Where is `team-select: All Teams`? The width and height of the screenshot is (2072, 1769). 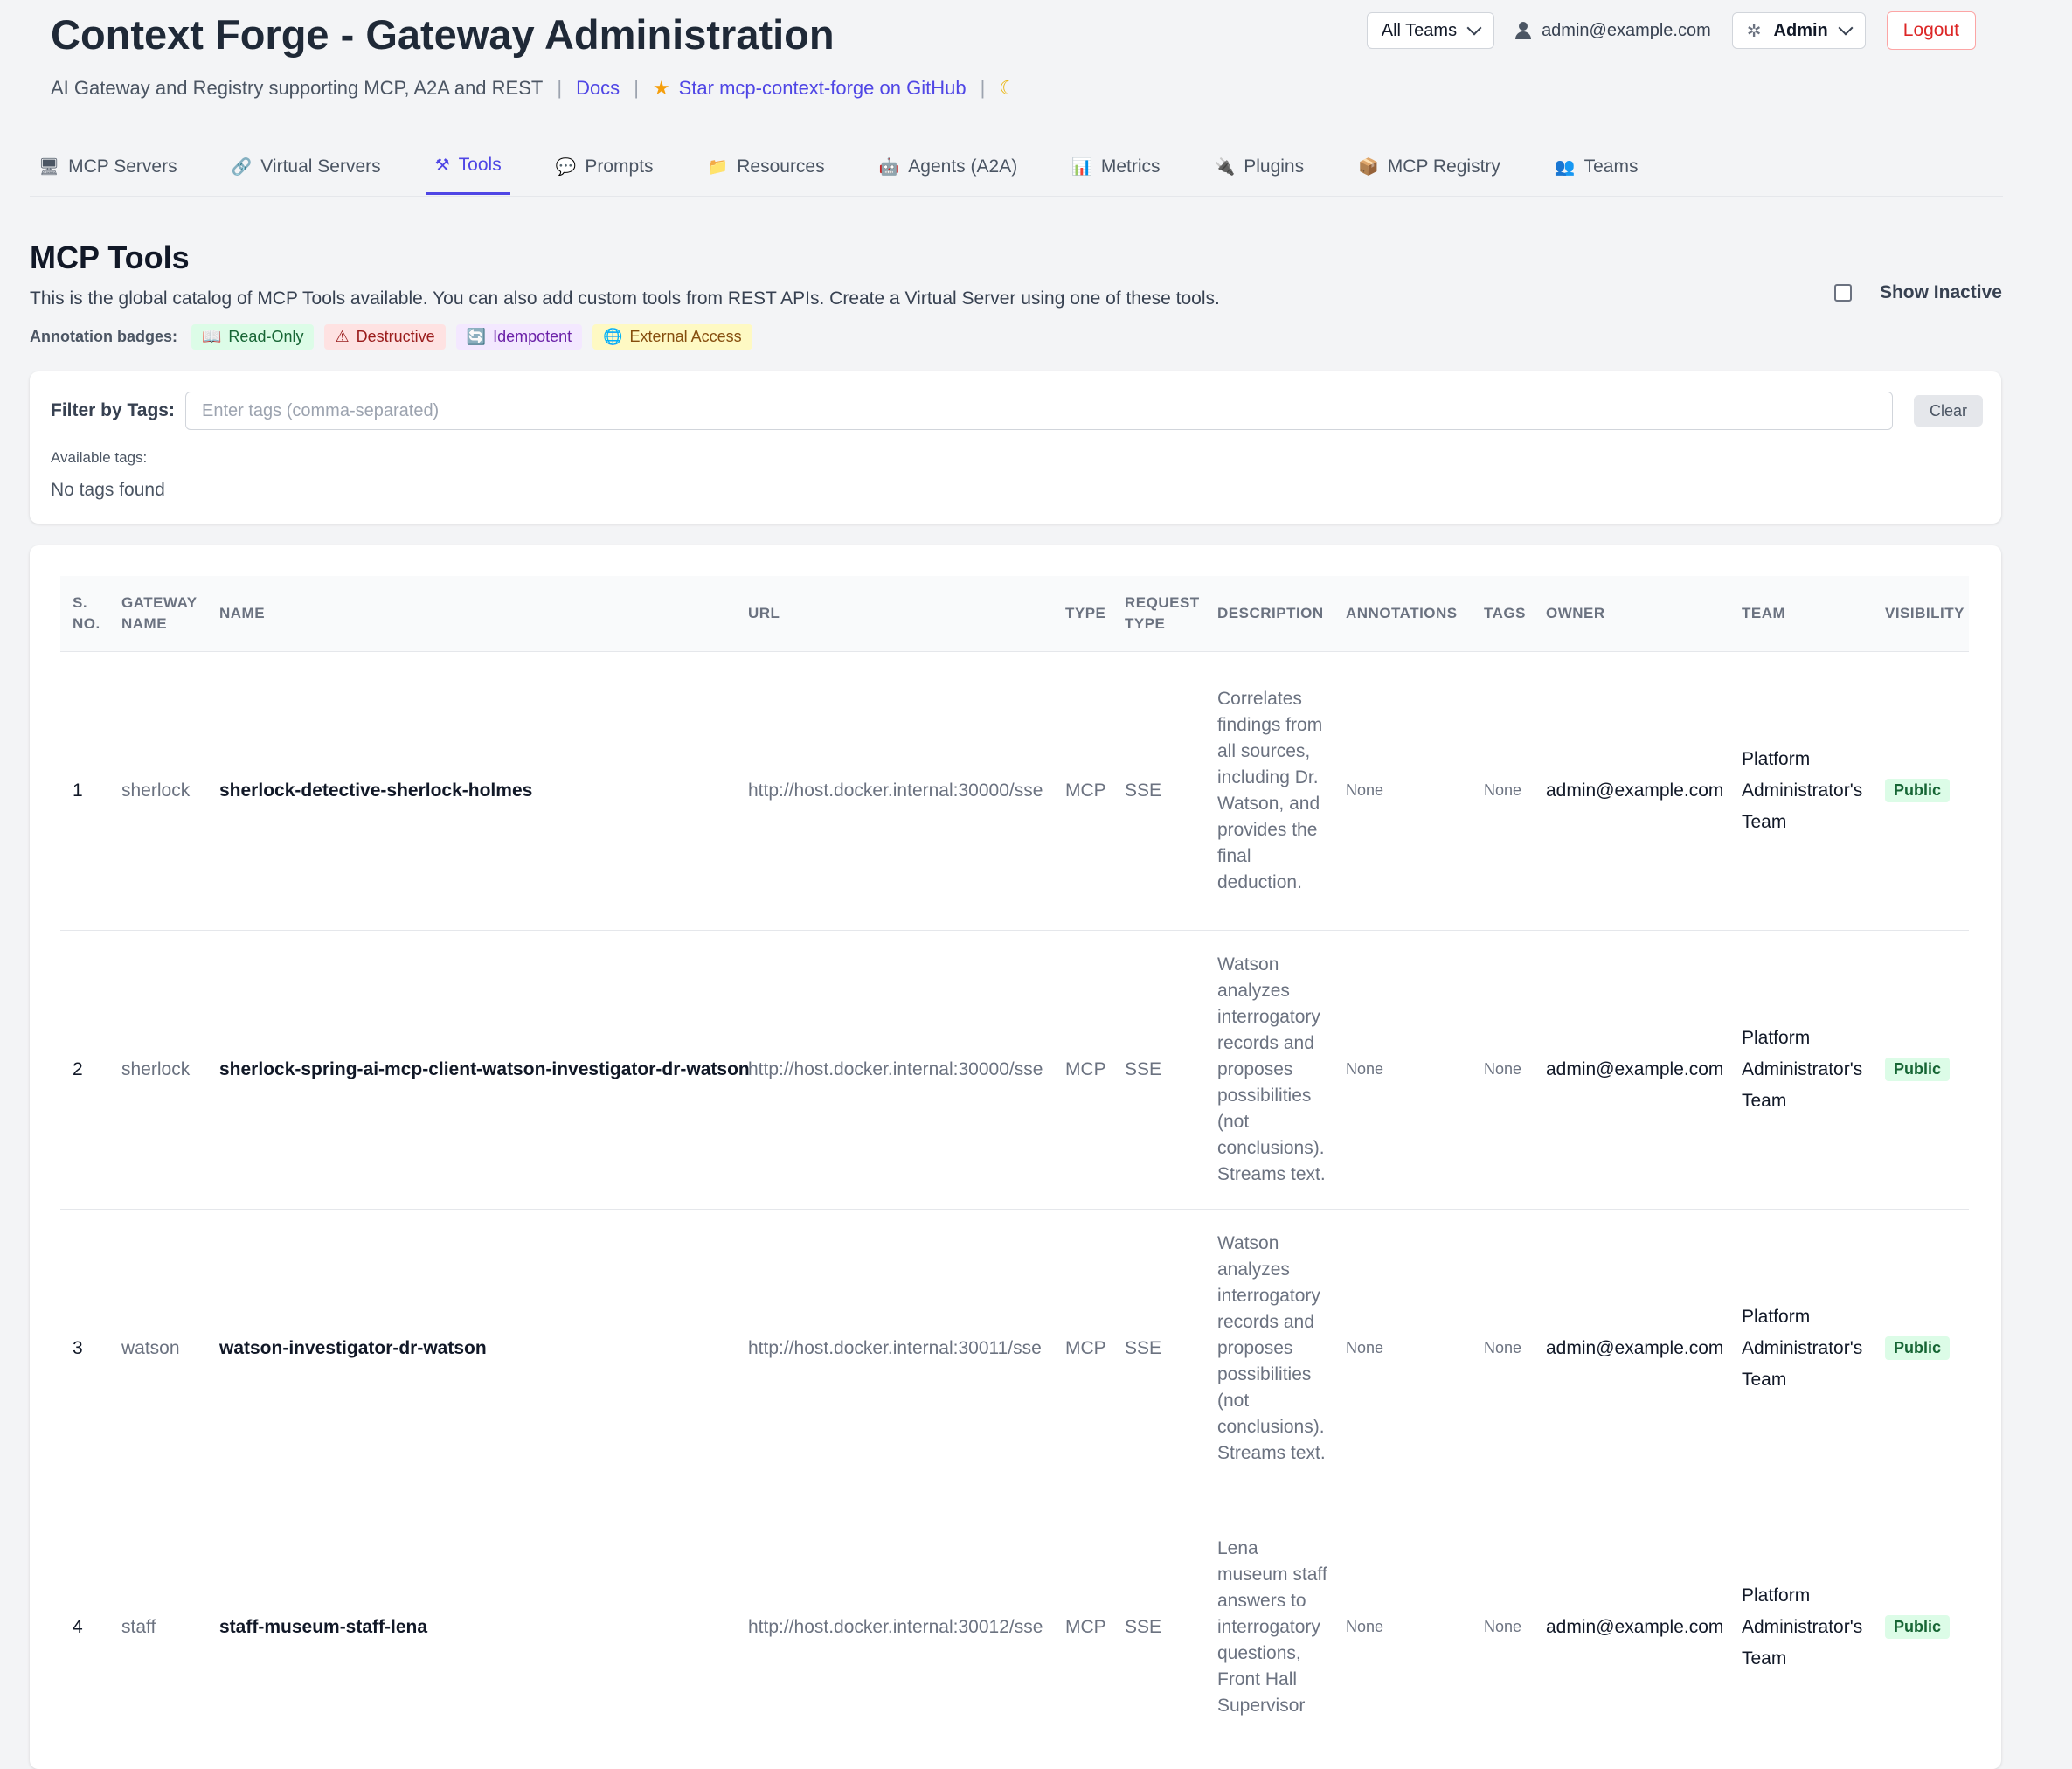
team-select: All Teams is located at coordinates (1430, 31).